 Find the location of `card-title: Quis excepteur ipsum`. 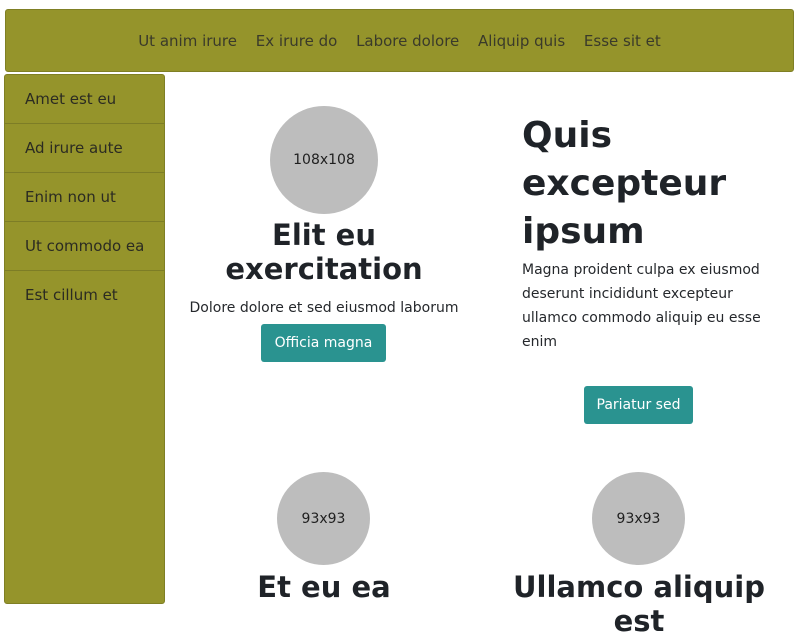

card-title: Quis excepteur ipsum is located at coordinates (624, 183).